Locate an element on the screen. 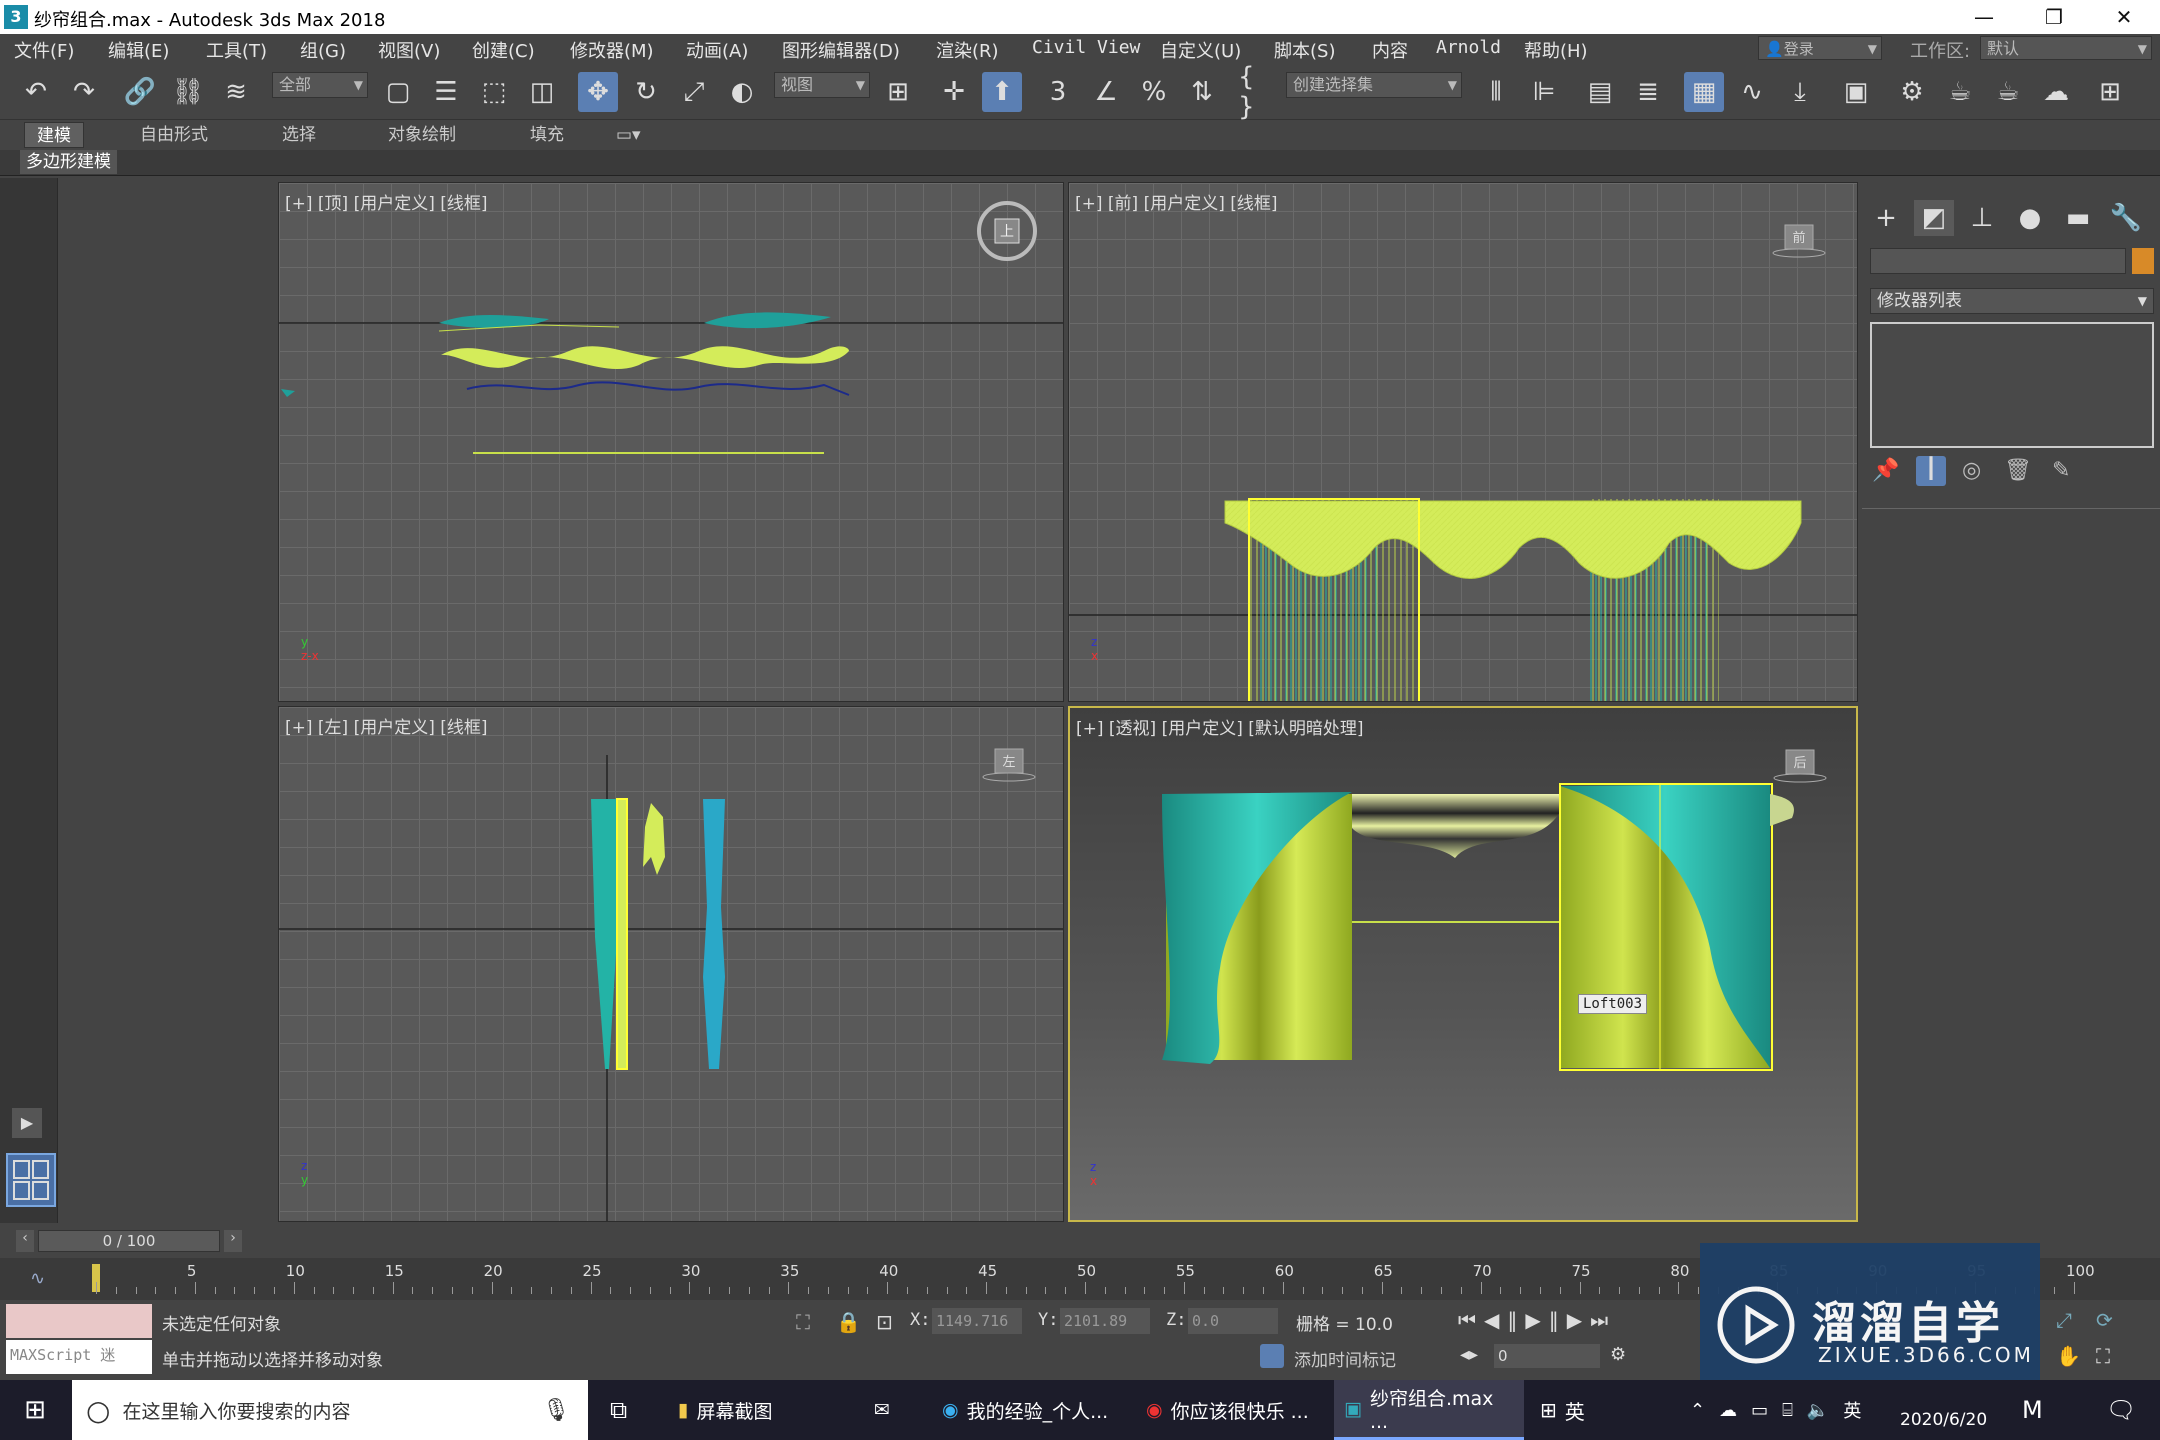  next-frame-icon: › is located at coordinates (233, 1241).